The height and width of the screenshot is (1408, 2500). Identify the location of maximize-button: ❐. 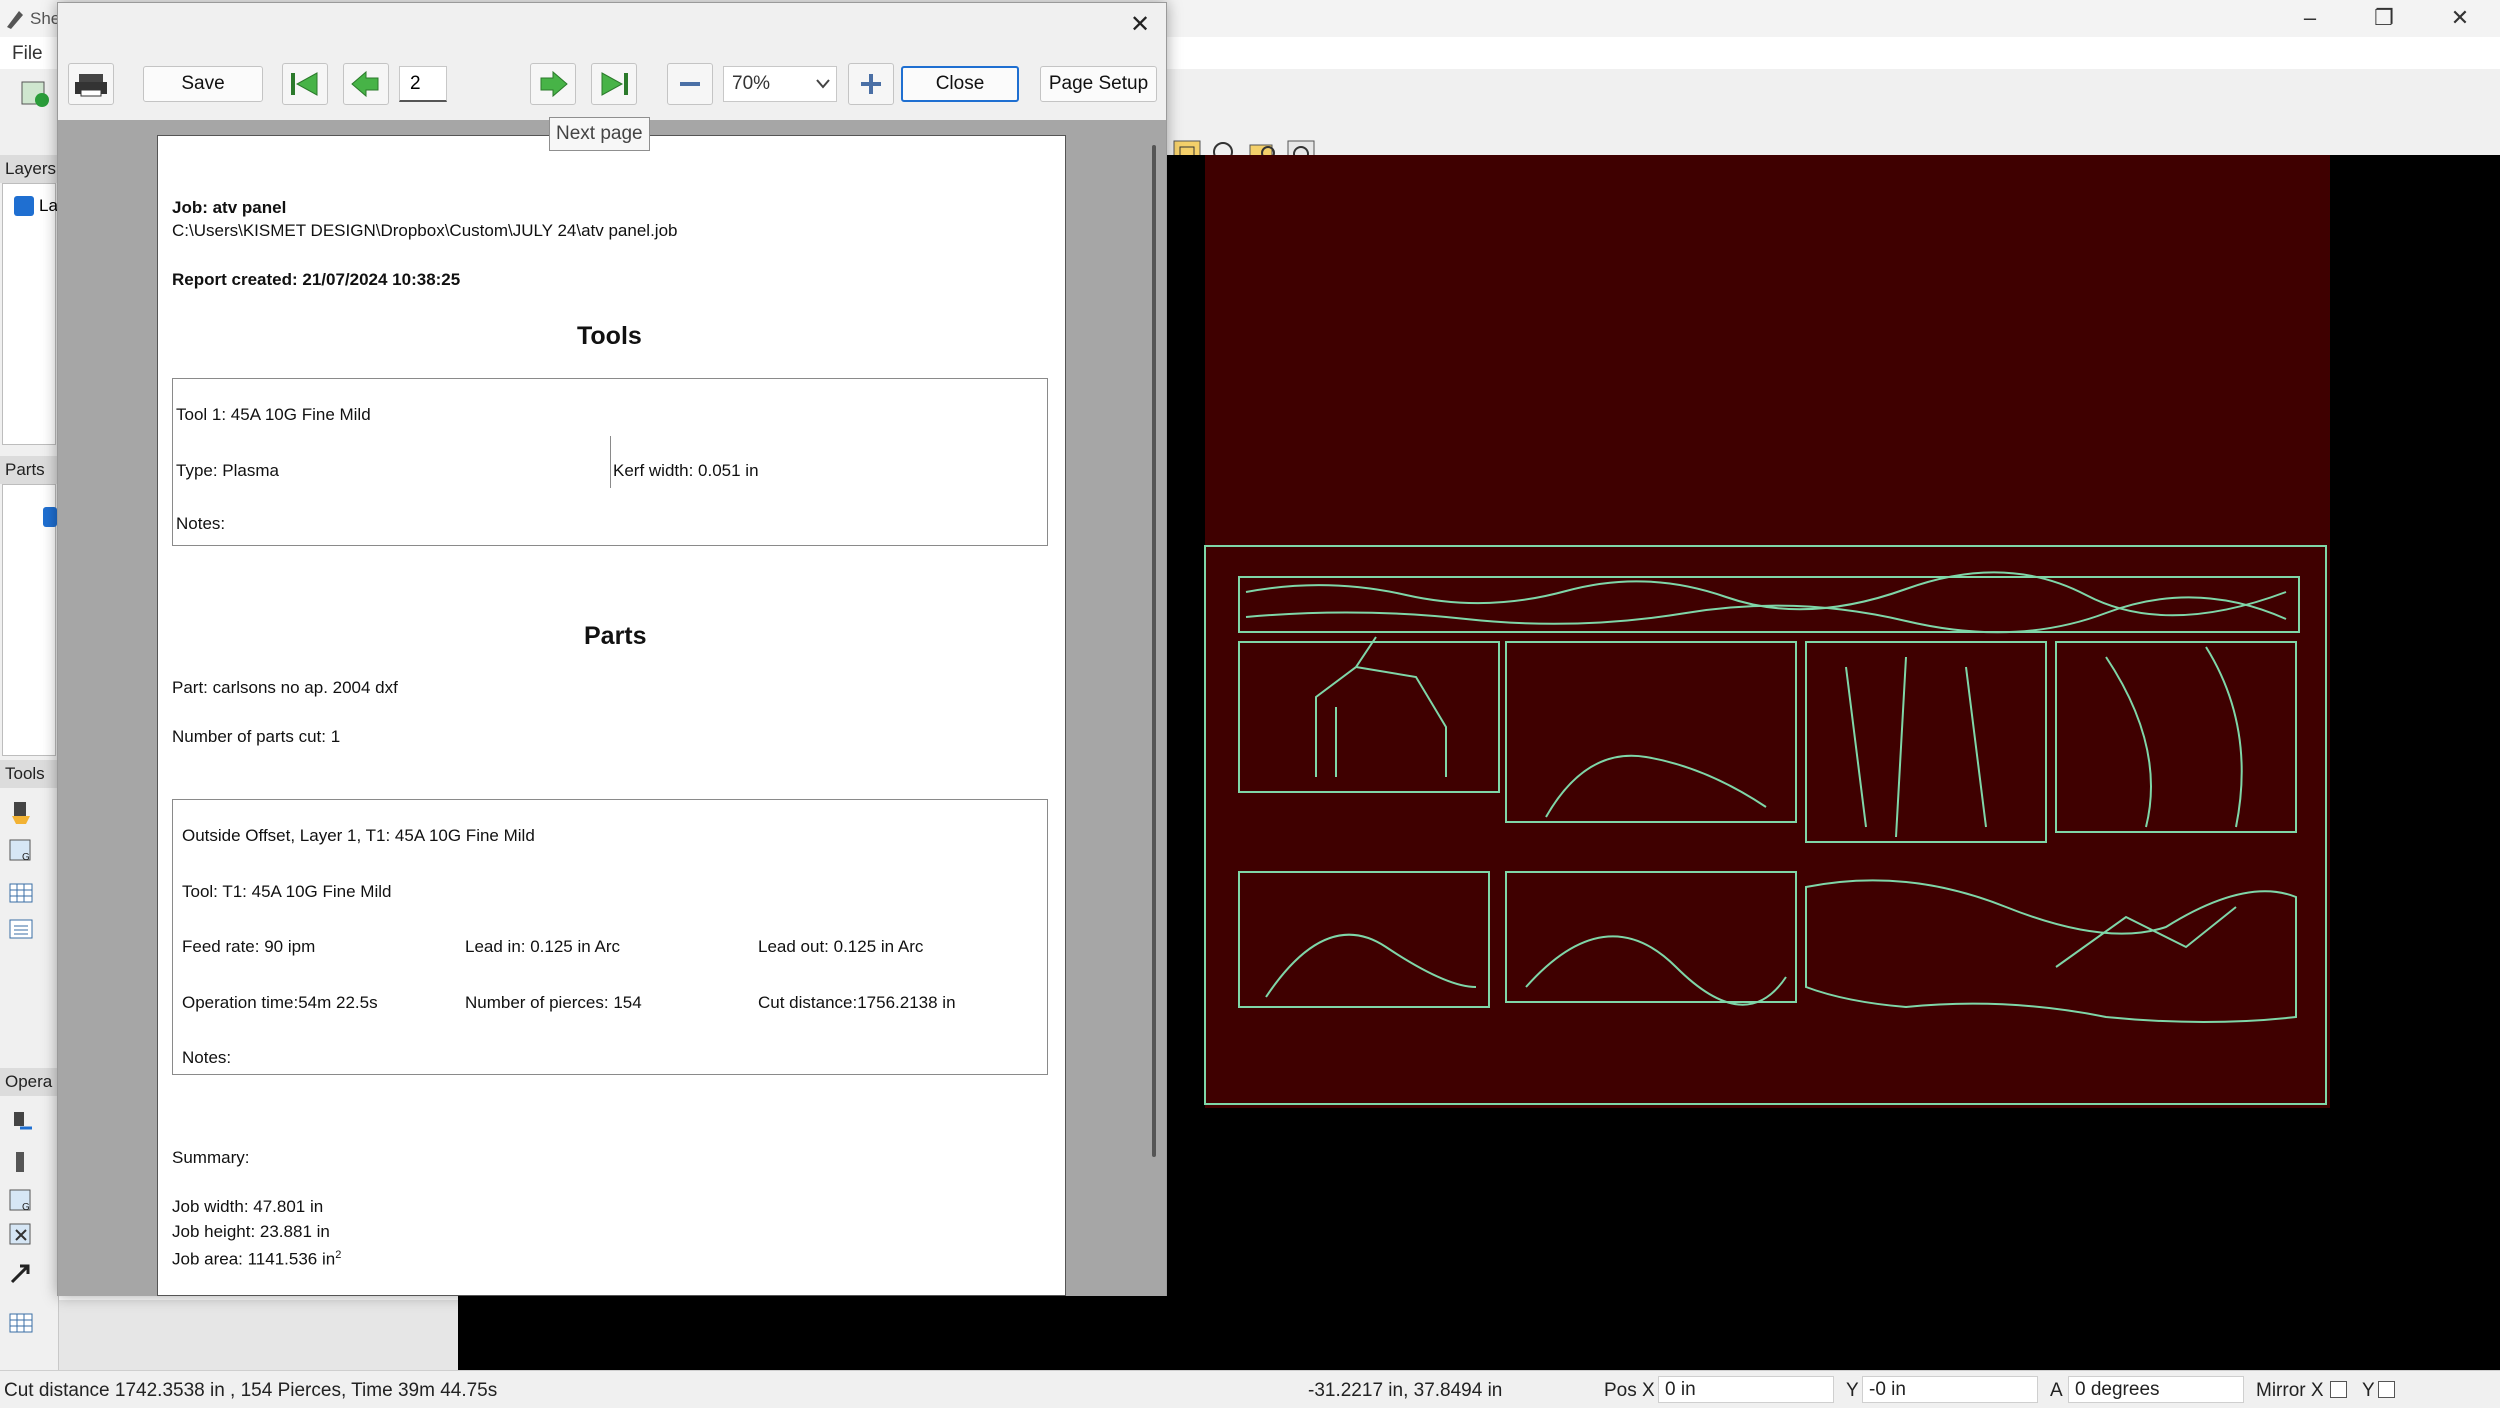
(2384, 18).